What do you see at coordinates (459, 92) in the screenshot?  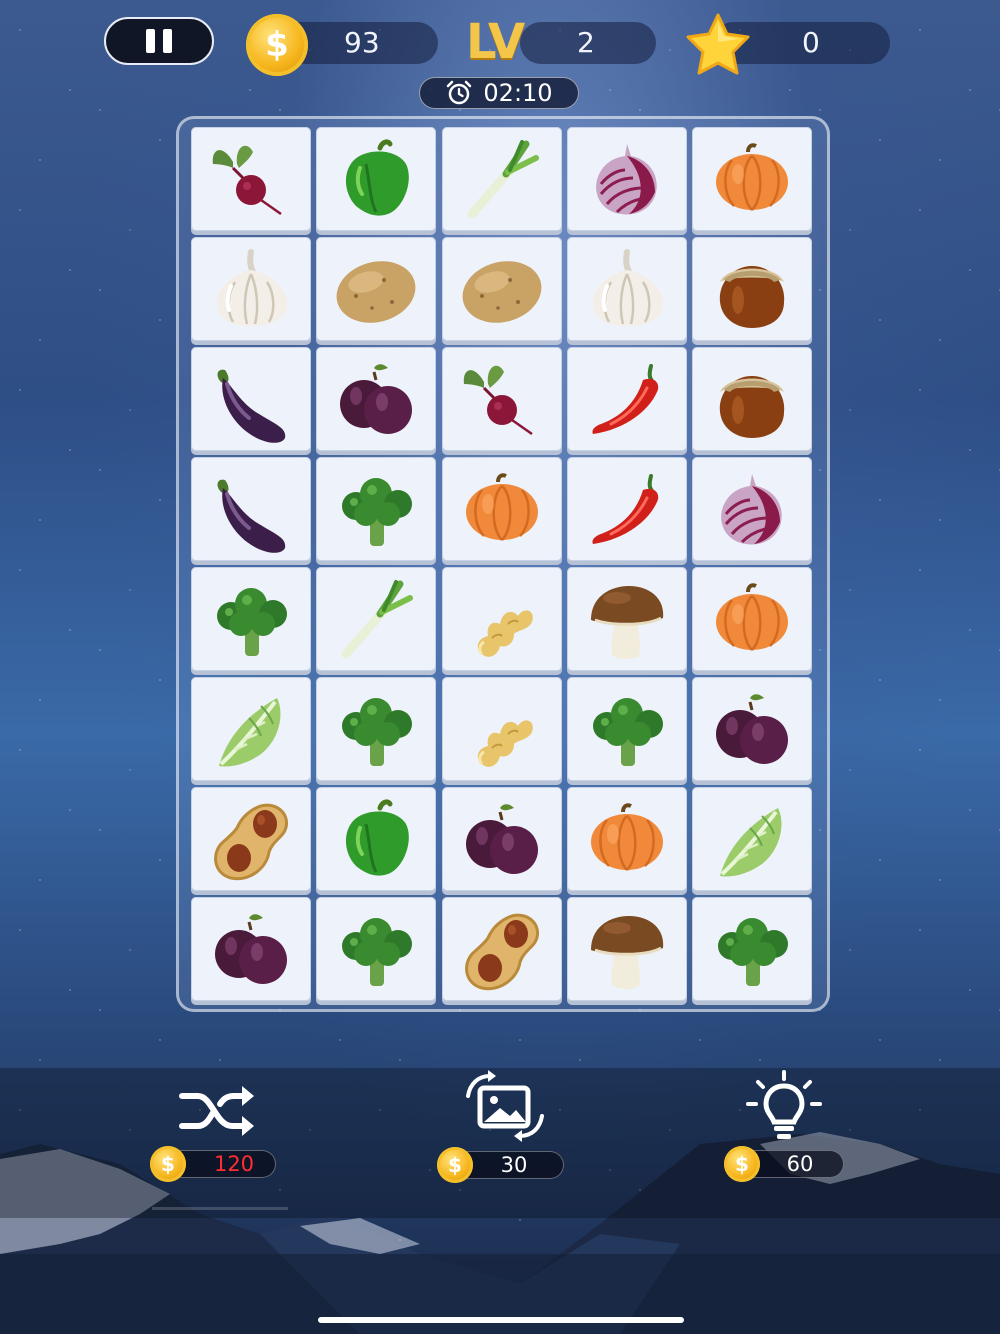 I see `alarm-clock-icon` at bounding box center [459, 92].